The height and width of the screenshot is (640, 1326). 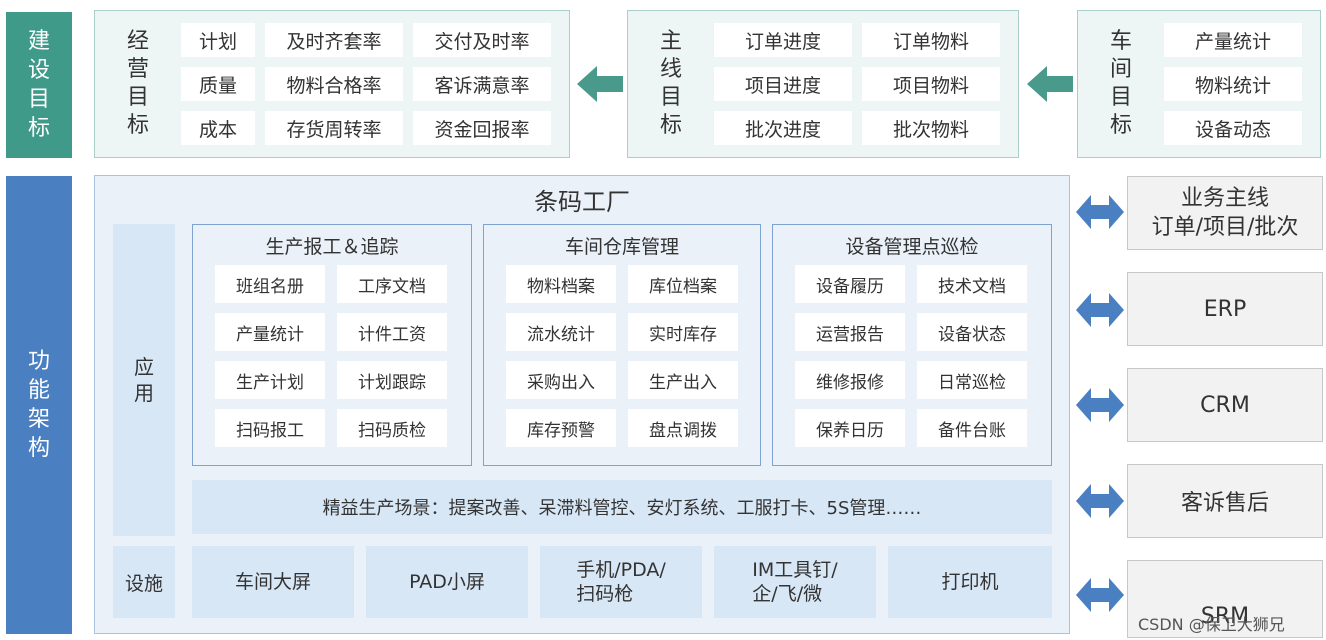 What do you see at coordinates (972, 380) in the screenshot?
I see `module-item: 日常巡检` at bounding box center [972, 380].